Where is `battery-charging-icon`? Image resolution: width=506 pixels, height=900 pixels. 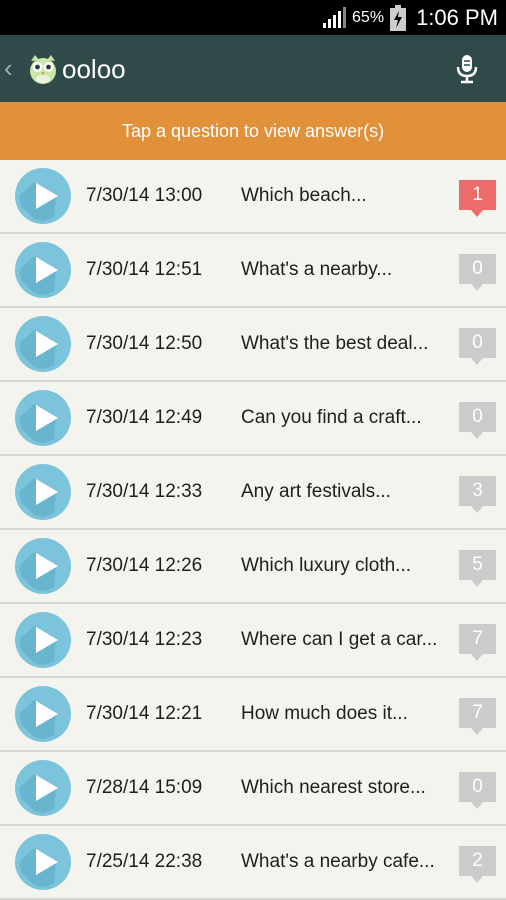 battery-charging-icon is located at coordinates (398, 17).